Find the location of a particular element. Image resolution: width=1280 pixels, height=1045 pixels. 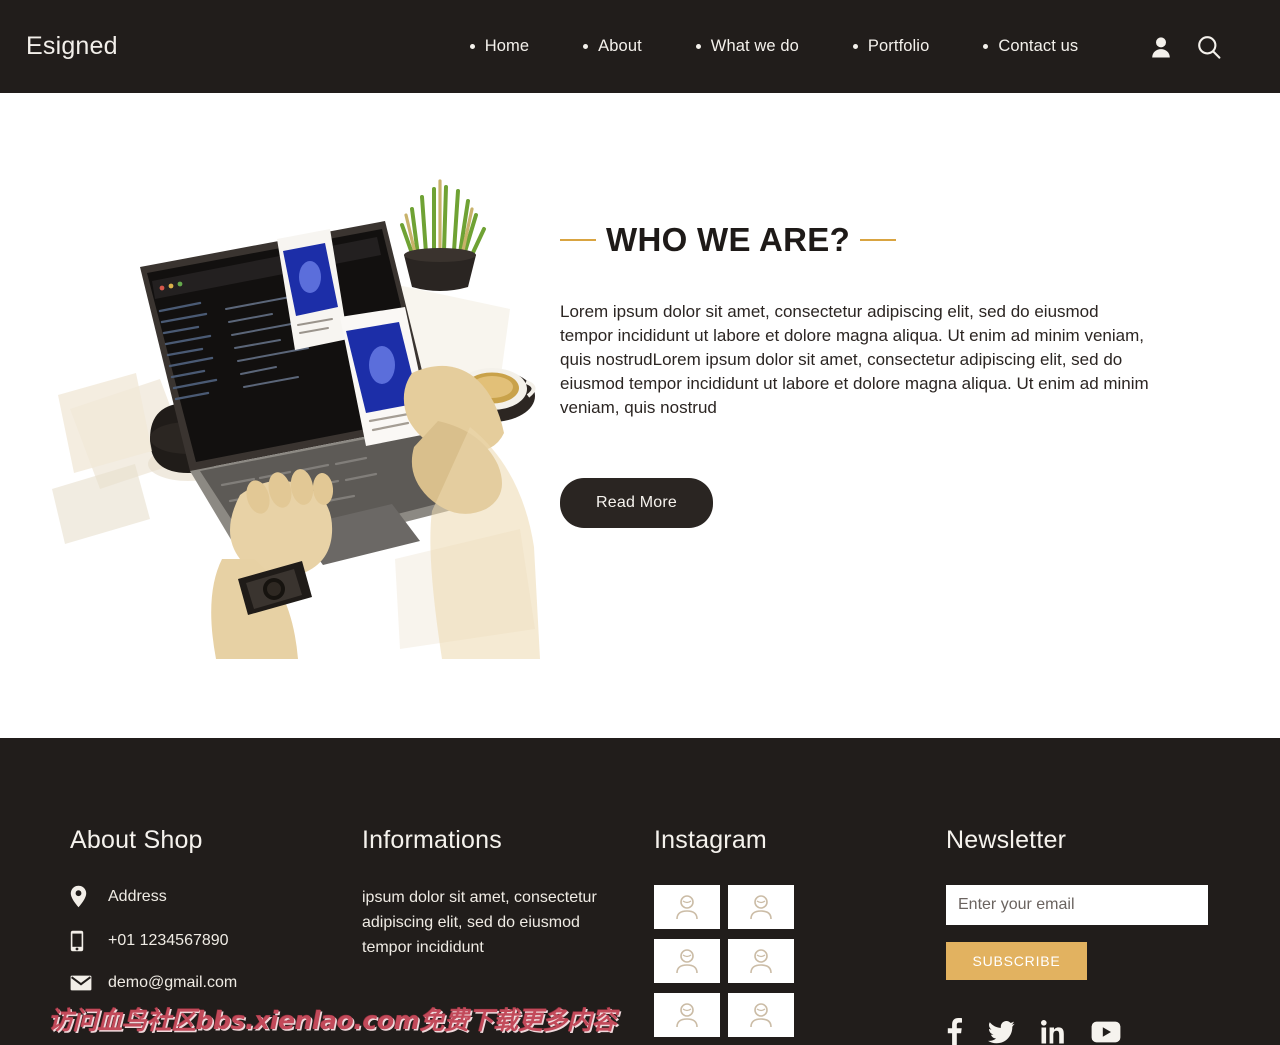

title-rule-left is located at coordinates (578, 239).